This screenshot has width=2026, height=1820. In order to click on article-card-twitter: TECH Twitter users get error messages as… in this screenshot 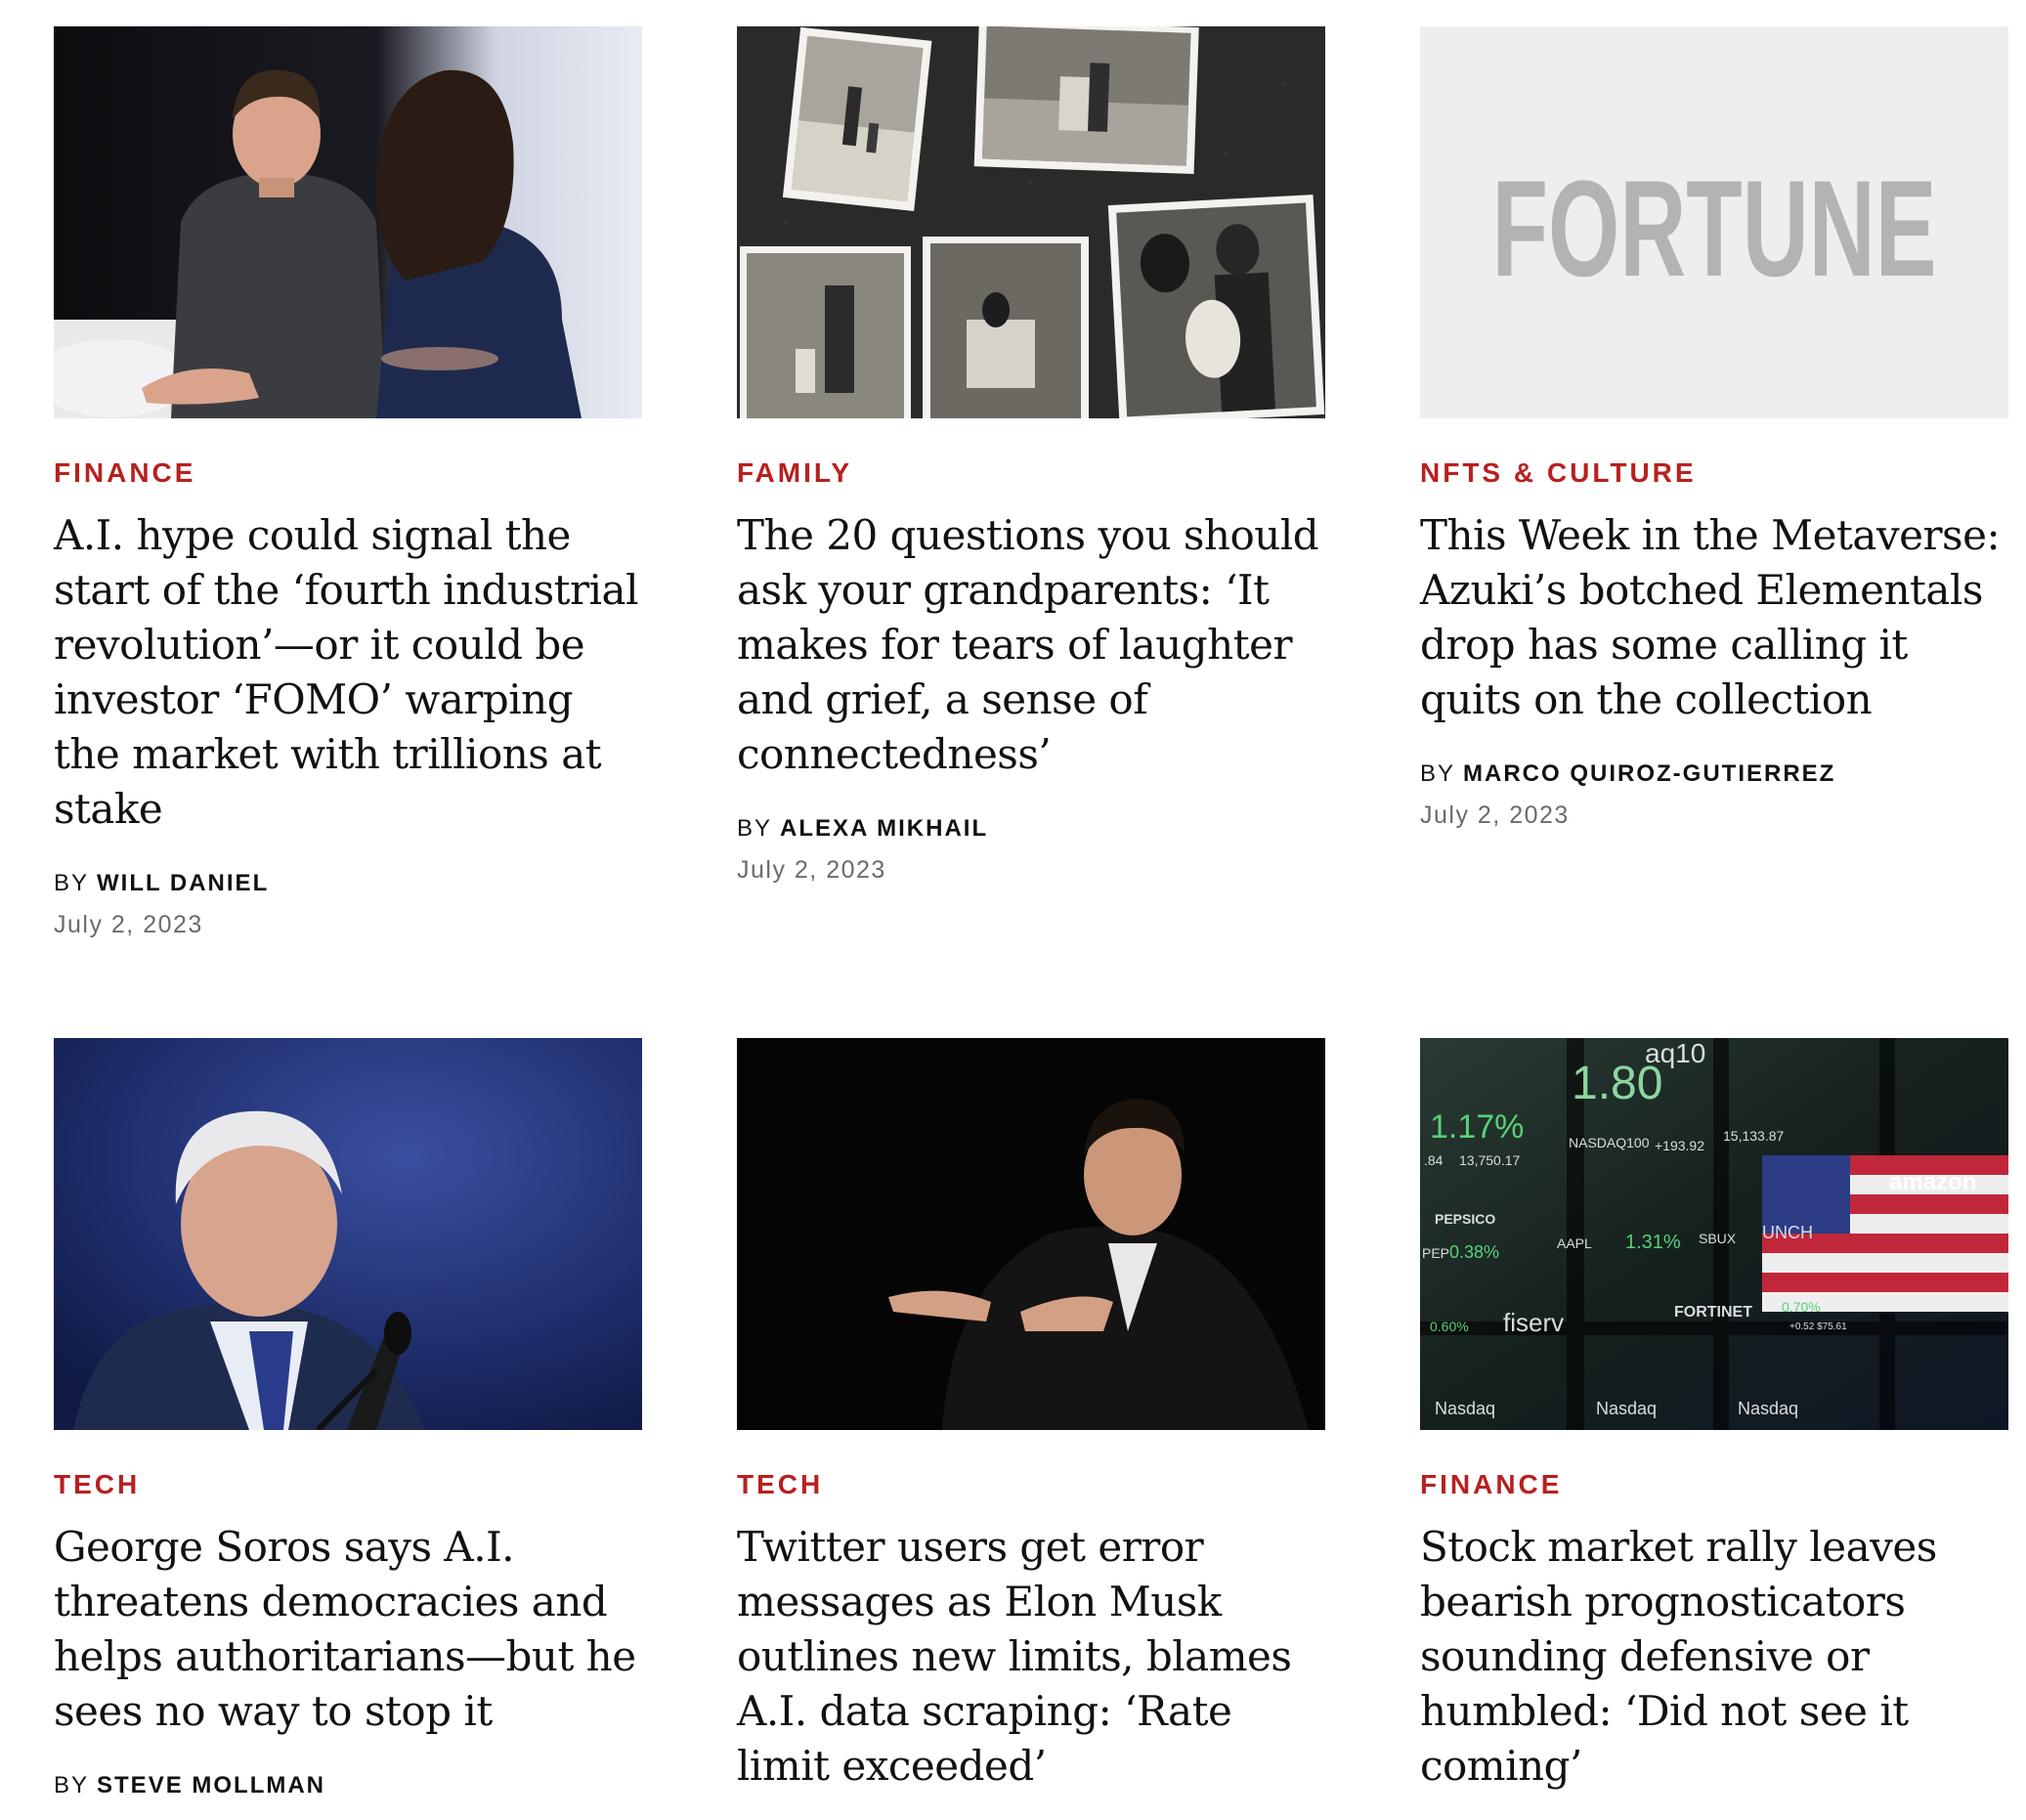, I will do `click(1031, 1429)`.